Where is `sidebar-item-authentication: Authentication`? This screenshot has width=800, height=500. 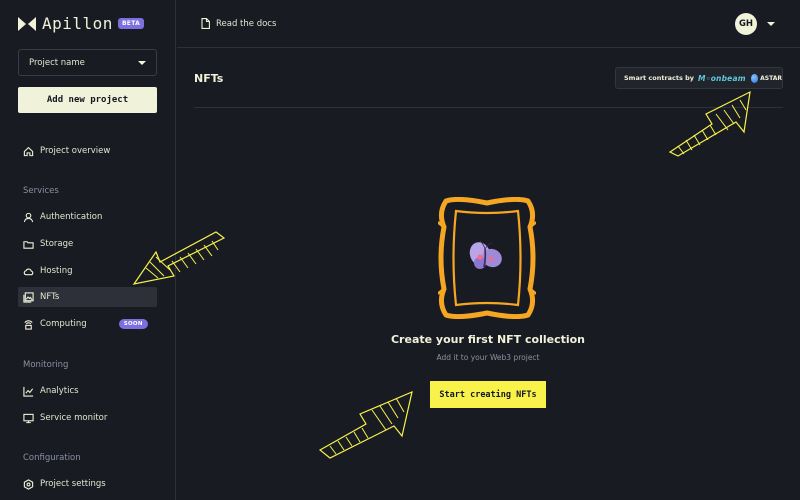
sidebar-item-authentication: Authentication is located at coordinates (87, 217).